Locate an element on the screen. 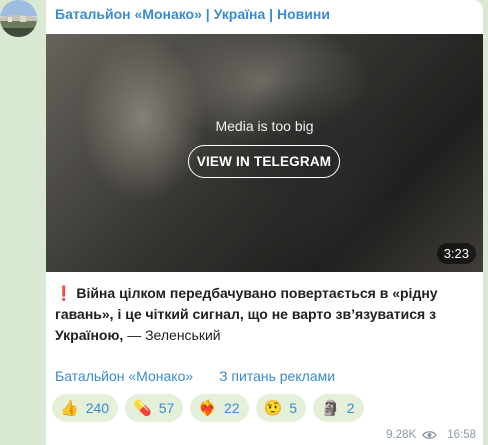  moai-icon: 🗿 is located at coordinates (330, 407).